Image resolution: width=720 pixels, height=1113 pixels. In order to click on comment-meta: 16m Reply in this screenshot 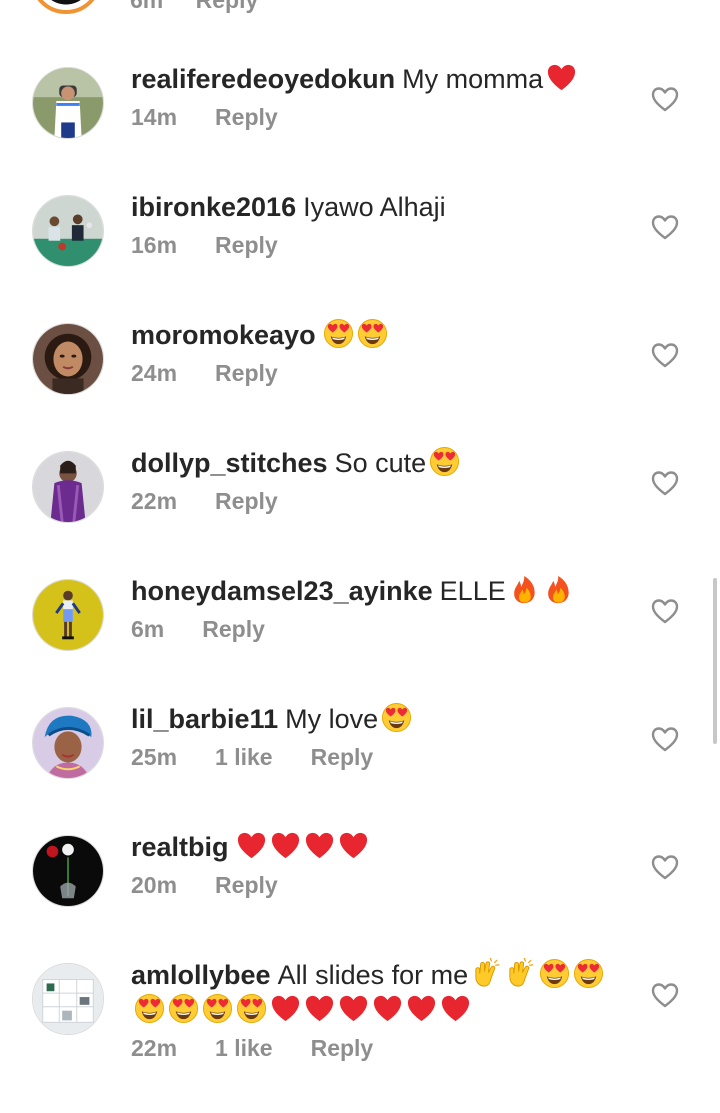, I will do `click(381, 245)`.